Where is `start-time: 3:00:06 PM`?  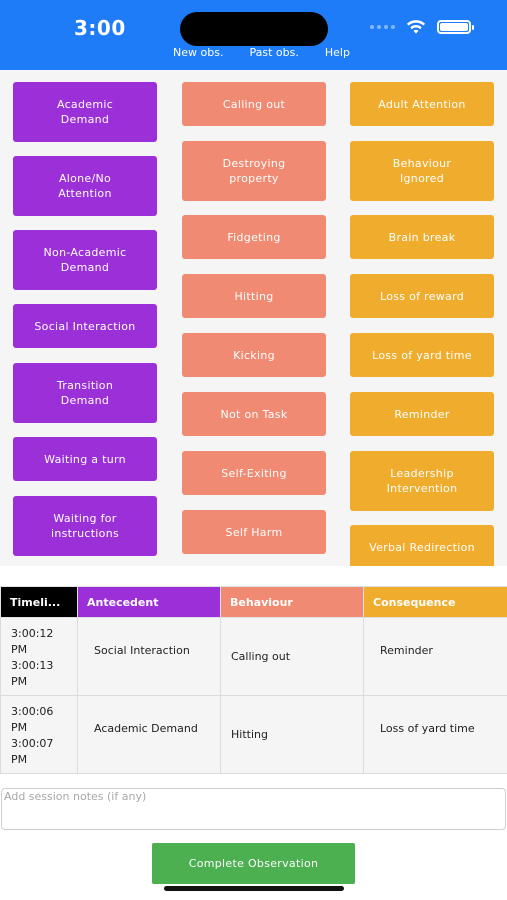 start-time: 3:00:06 PM is located at coordinates (32, 719).